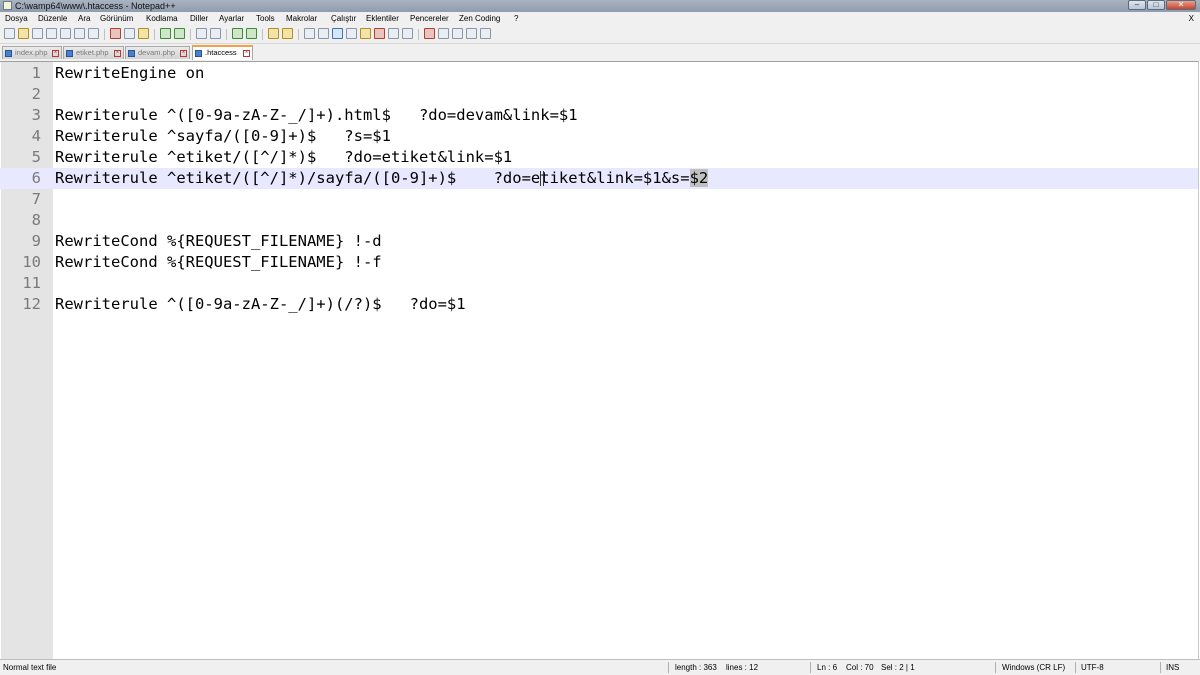  I want to click on save-icon, so click(37, 33).